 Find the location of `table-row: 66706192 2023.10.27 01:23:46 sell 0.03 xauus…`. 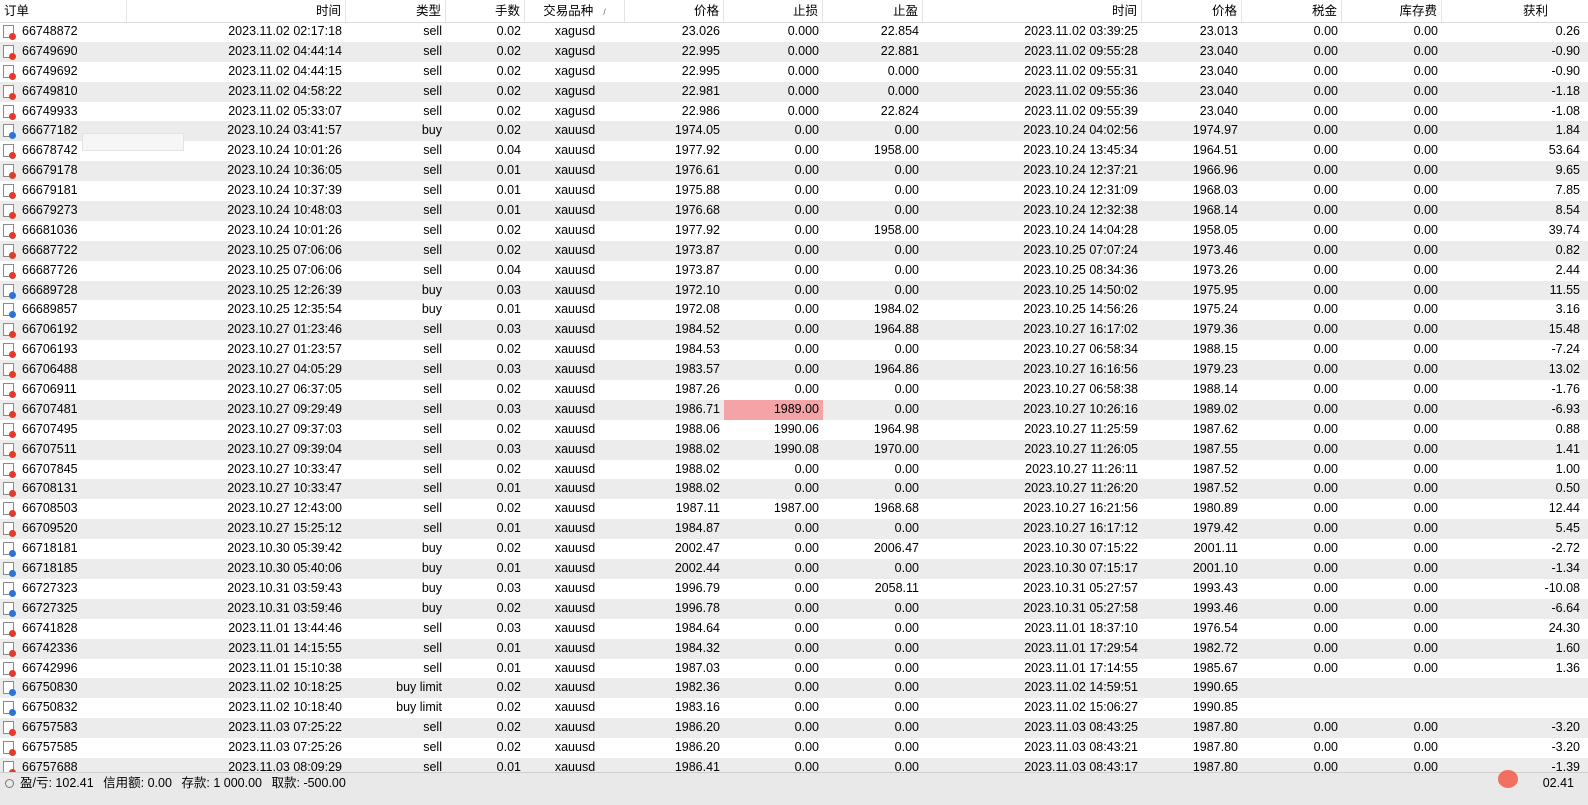

table-row: 66706192 2023.10.27 01:23:46 sell 0.03 xauus… is located at coordinates (794, 330).